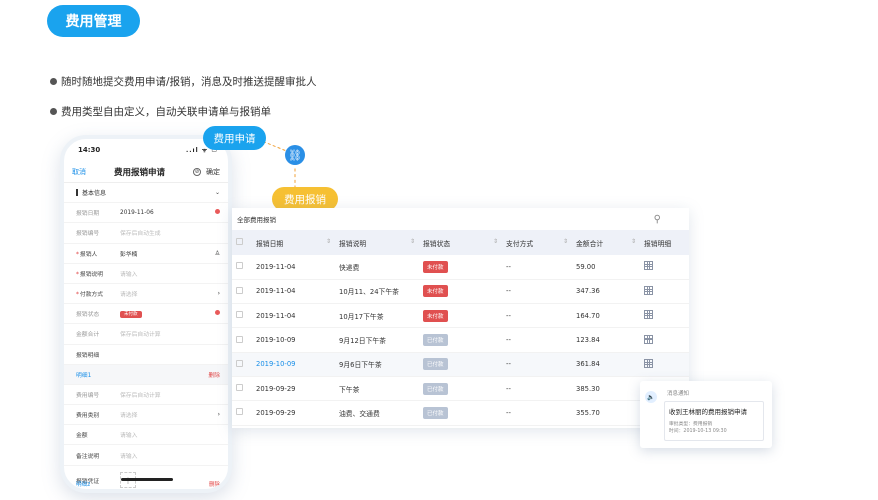  What do you see at coordinates (606, 292) in the screenshot?
I see `cell-amount: 347.36` at bounding box center [606, 292].